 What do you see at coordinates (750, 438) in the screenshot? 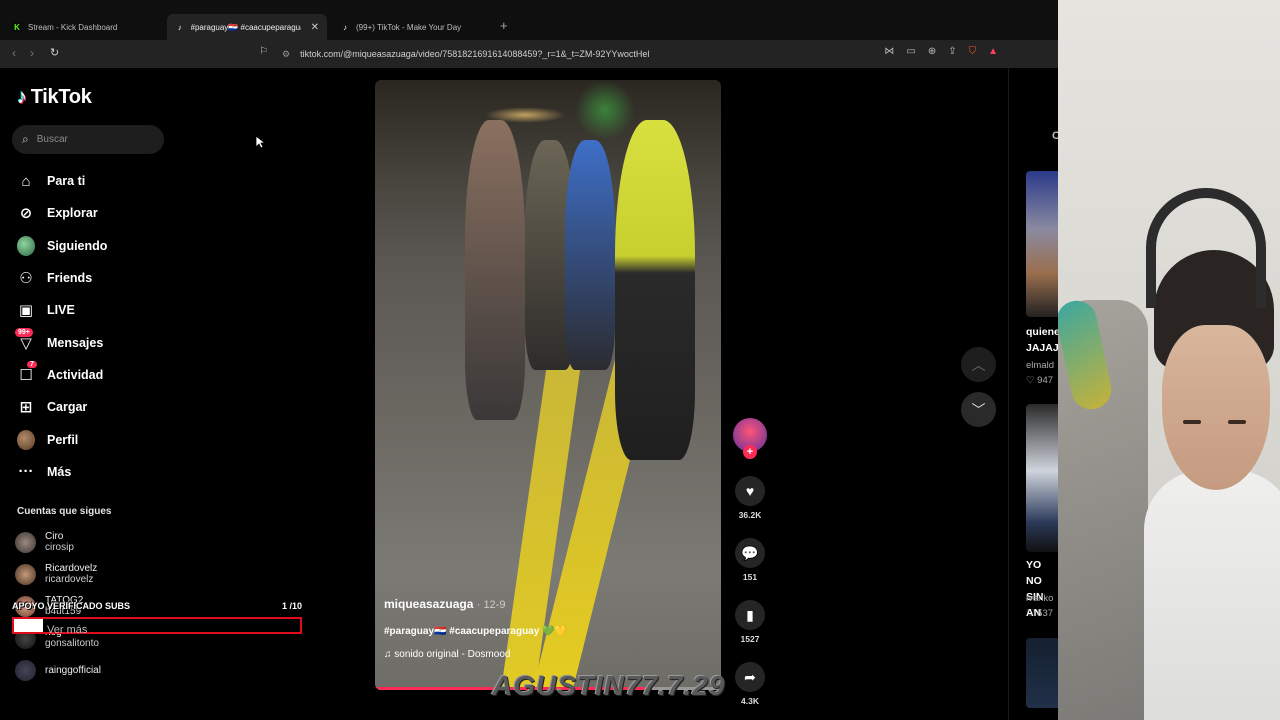
I see `author-avatar: +` at bounding box center [750, 438].